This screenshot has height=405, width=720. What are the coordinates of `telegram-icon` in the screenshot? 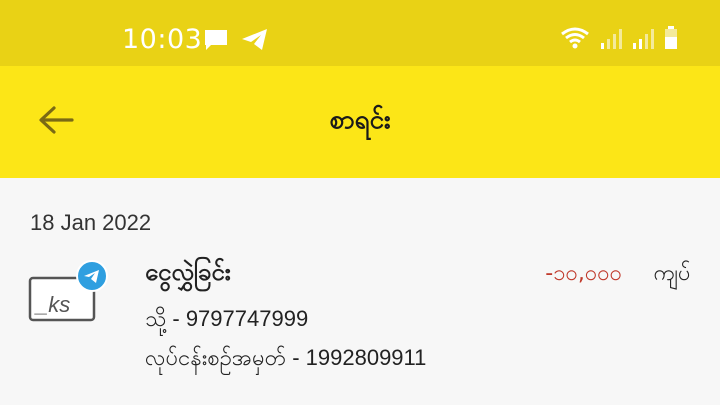 It's located at (255, 42).